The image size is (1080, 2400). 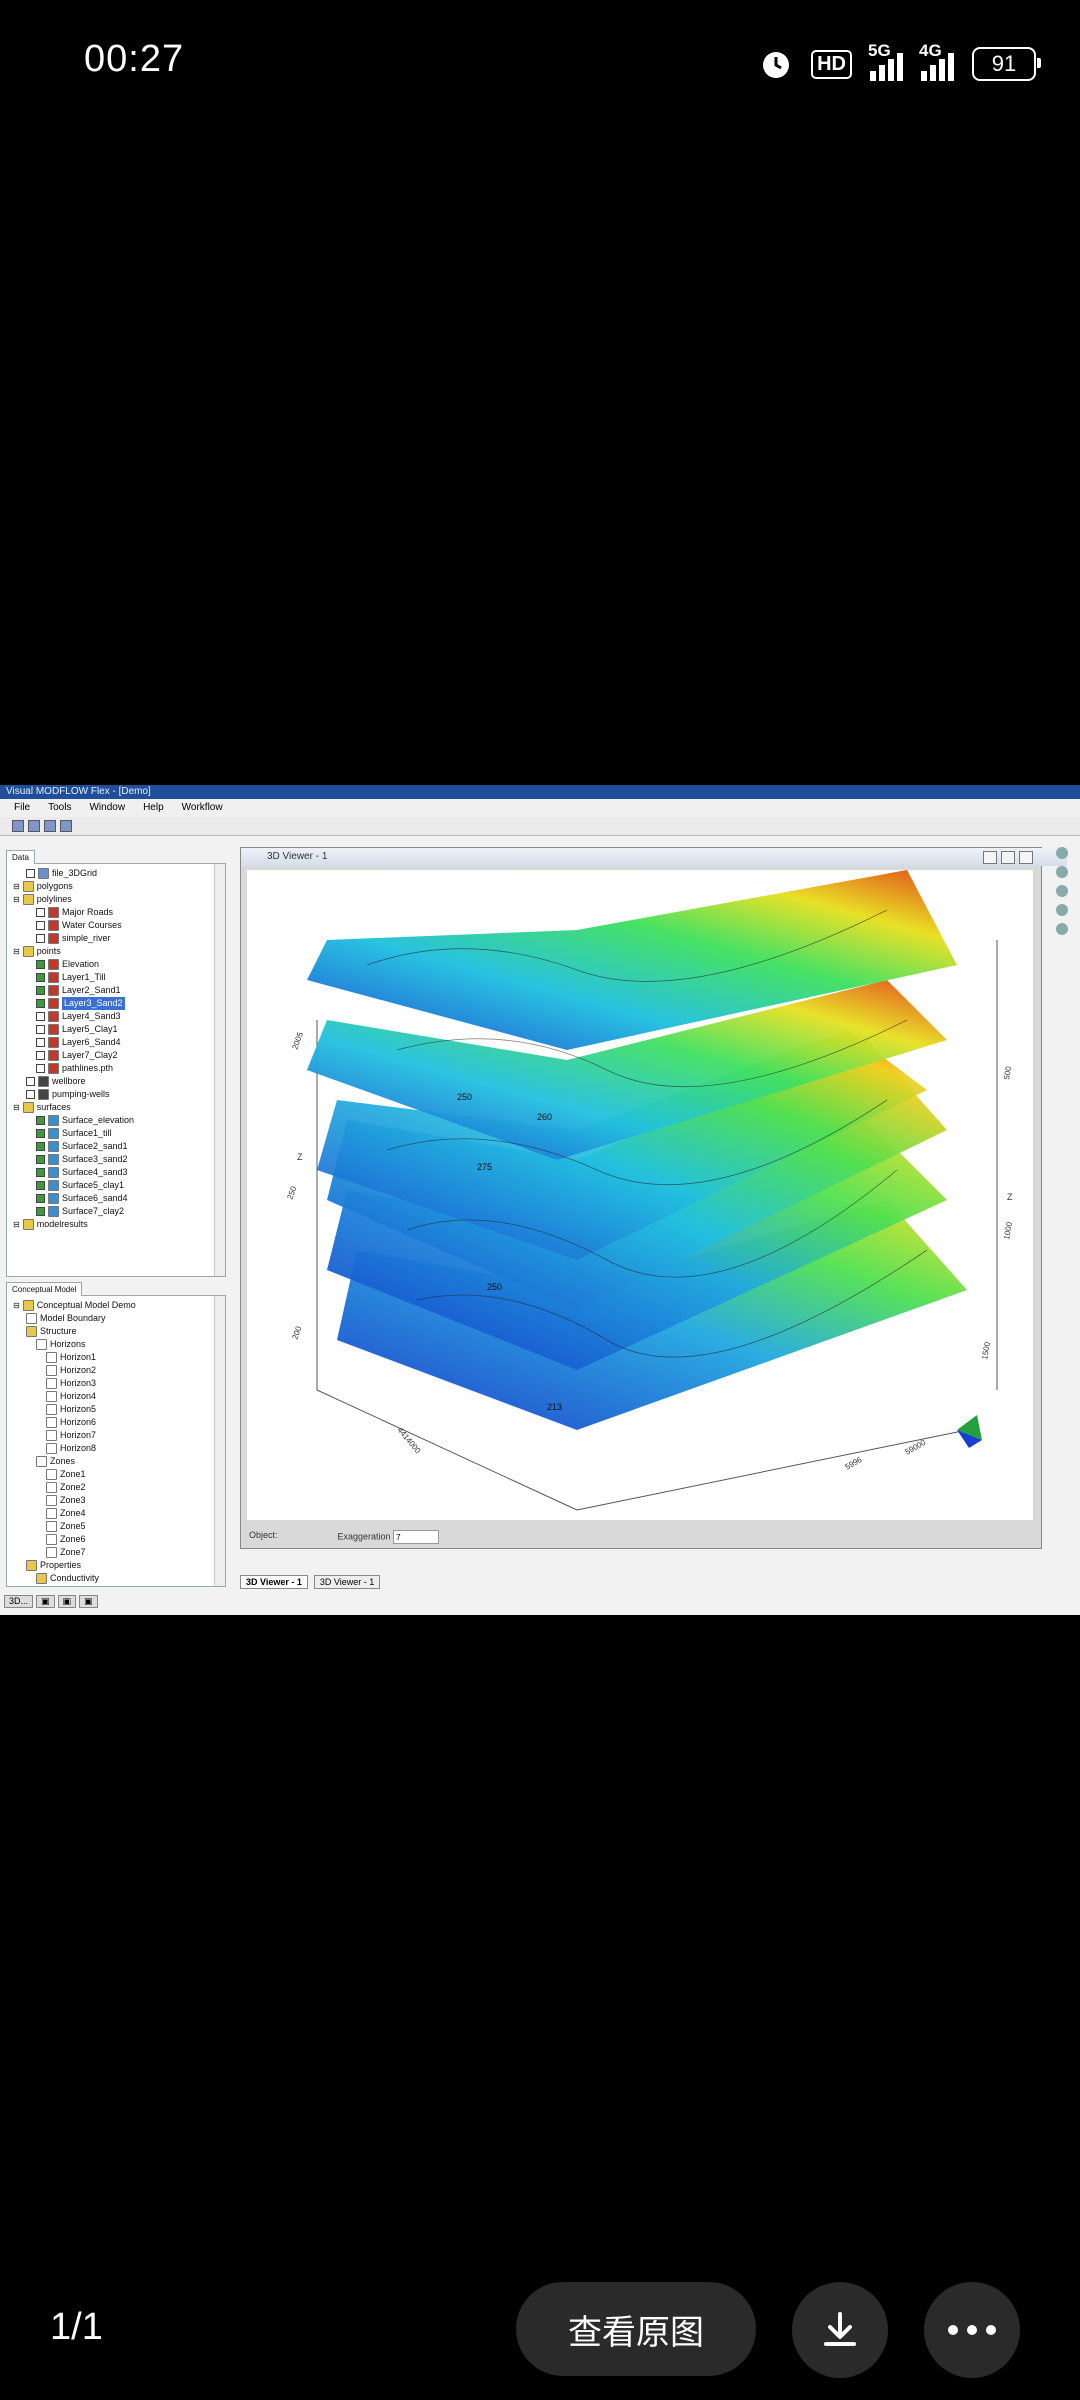 I want to click on conceptual-model-scrollbar, so click(x=219, y=1441).